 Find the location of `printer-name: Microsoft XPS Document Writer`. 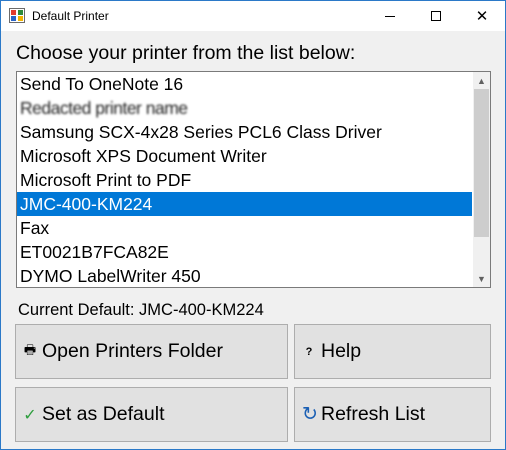

printer-name: Microsoft XPS Document Writer is located at coordinates (143, 156).